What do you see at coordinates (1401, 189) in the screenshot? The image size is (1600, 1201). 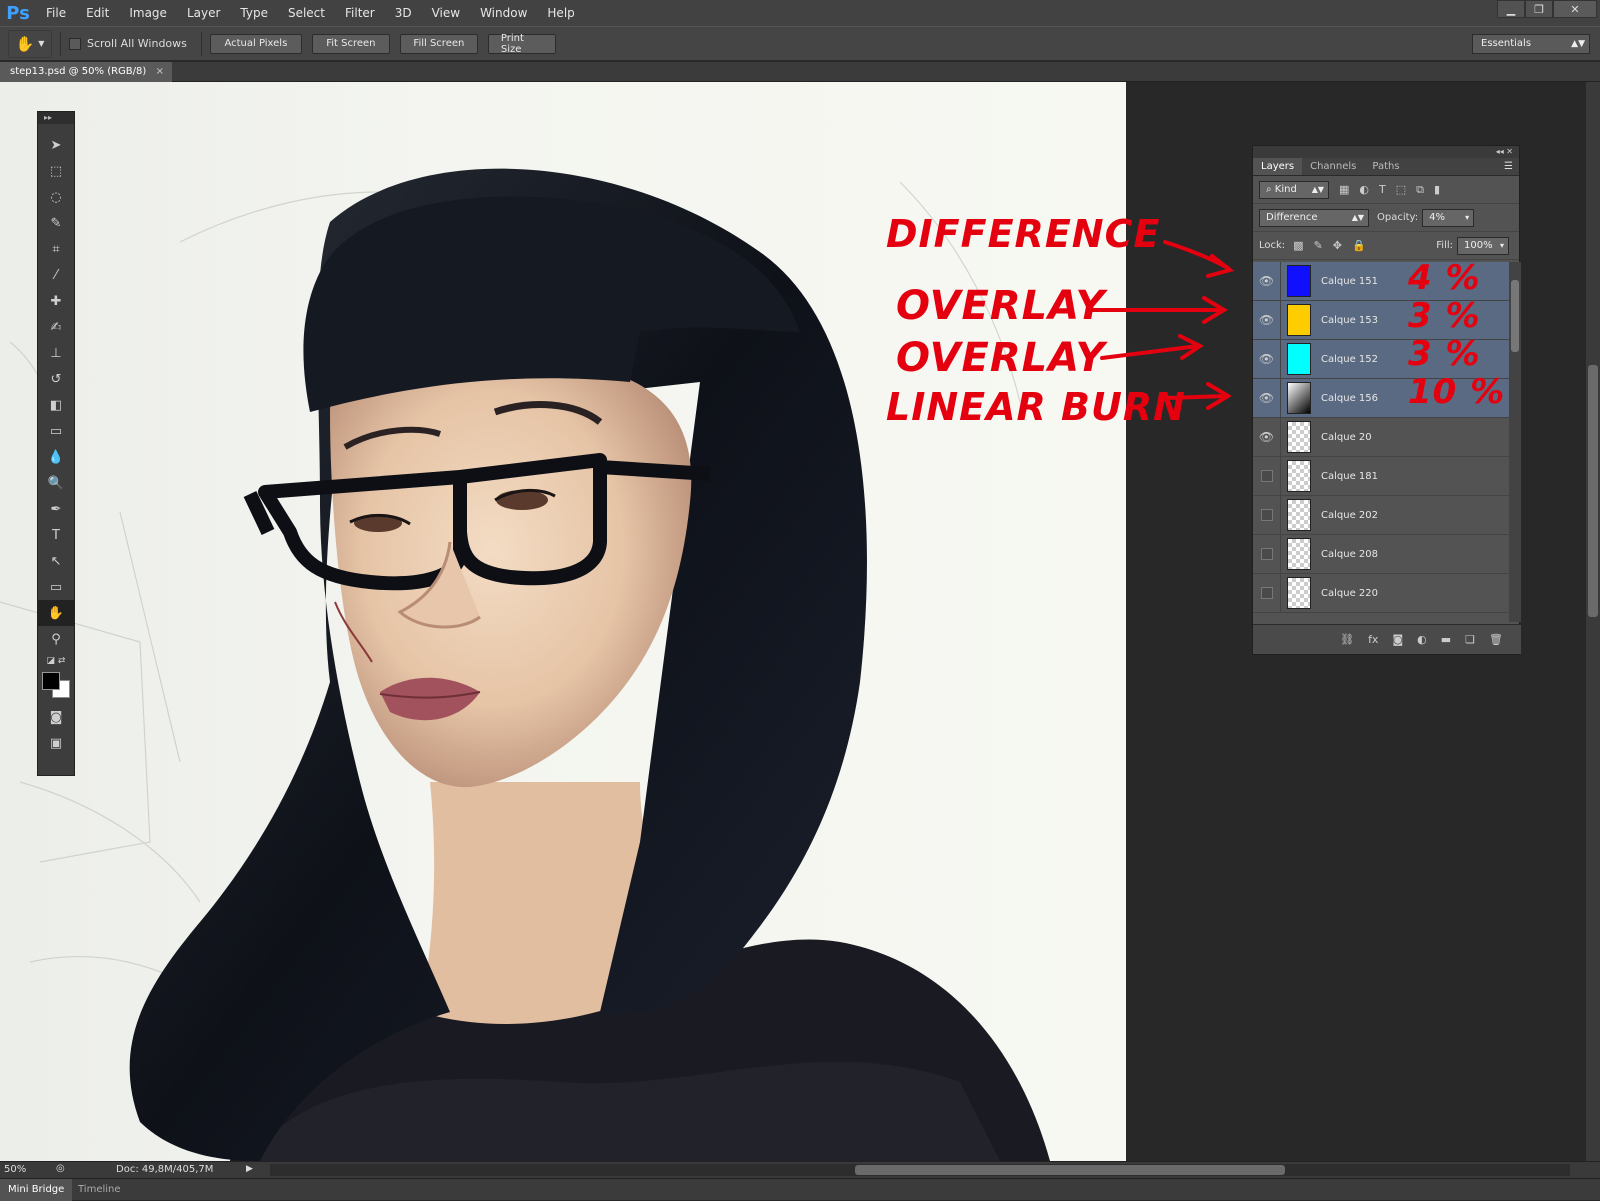 I see `shape-filter-icon: ⬚` at bounding box center [1401, 189].